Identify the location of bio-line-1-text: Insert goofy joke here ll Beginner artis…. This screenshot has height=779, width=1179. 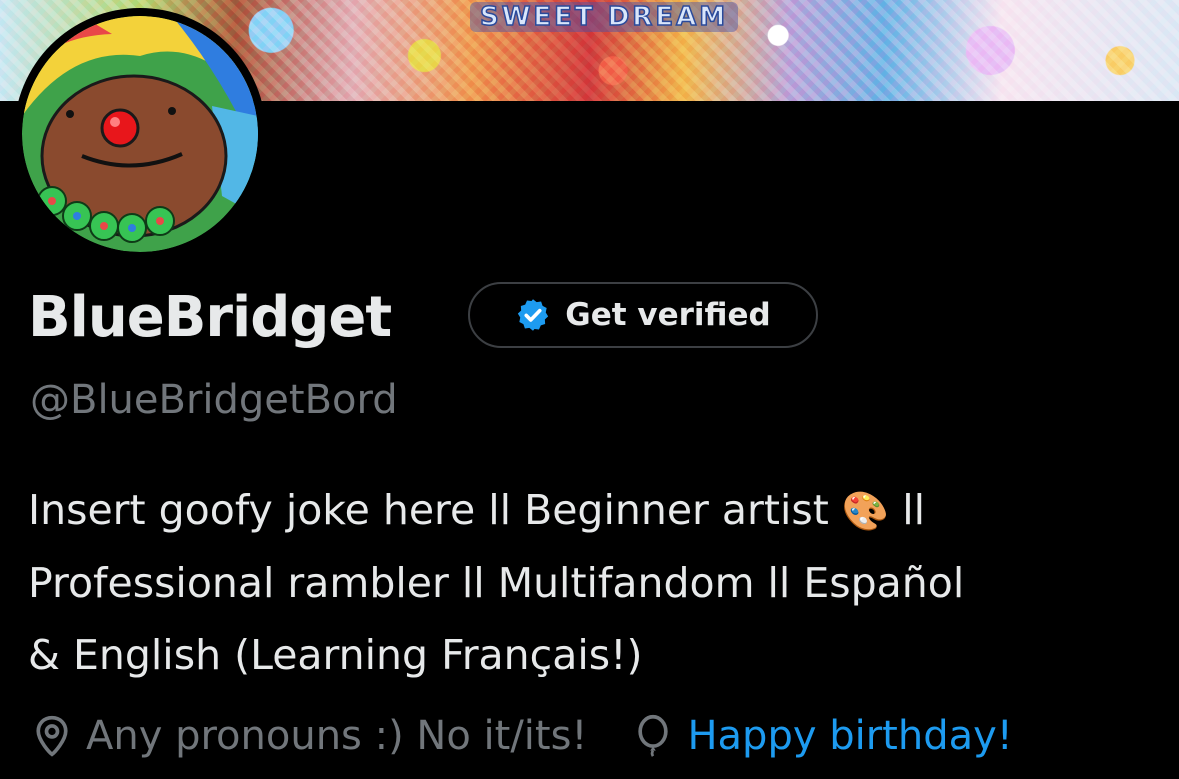
(428, 510).